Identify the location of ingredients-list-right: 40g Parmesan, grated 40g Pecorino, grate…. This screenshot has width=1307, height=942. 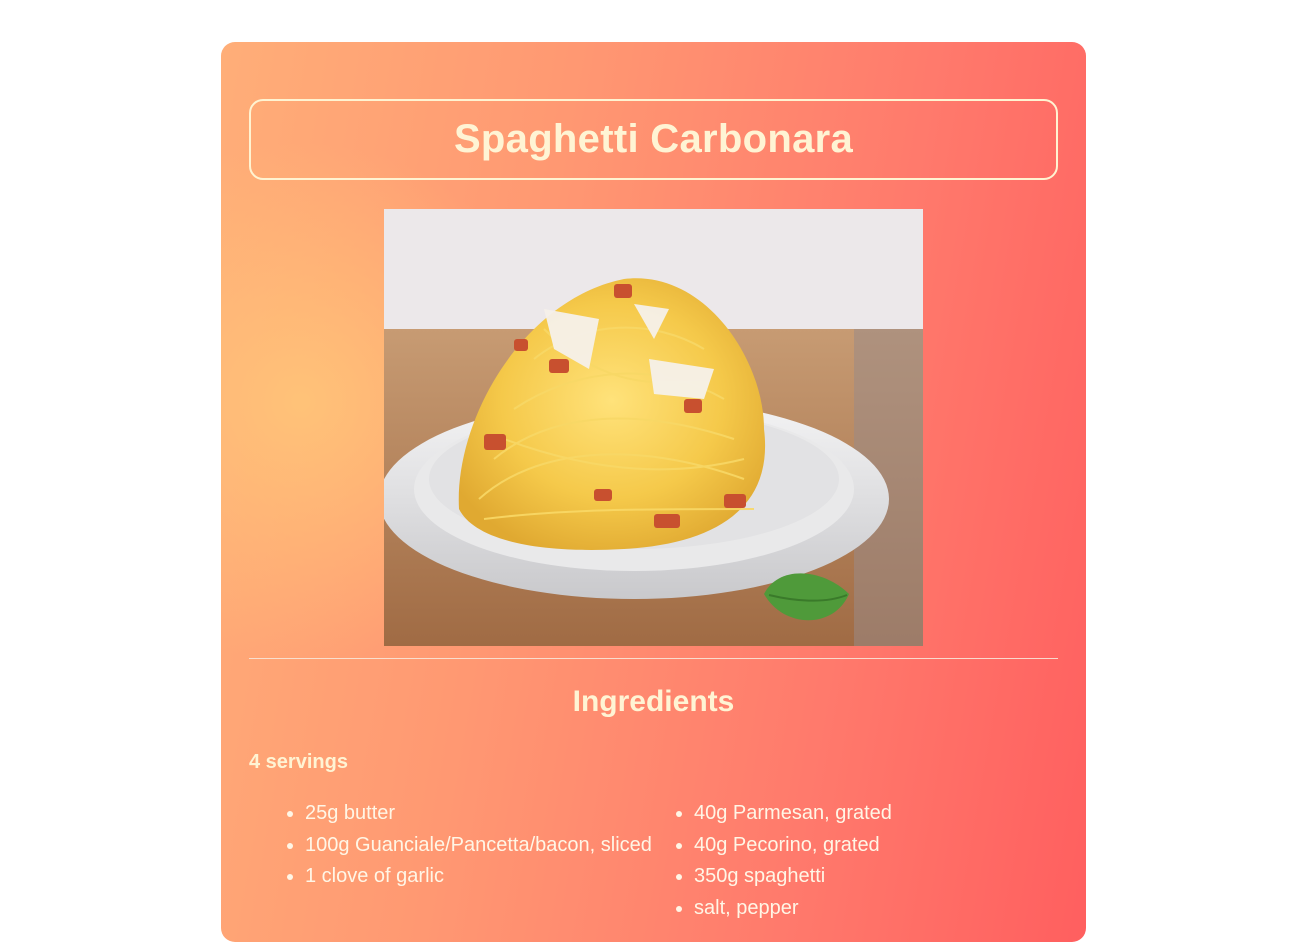
(846, 863).